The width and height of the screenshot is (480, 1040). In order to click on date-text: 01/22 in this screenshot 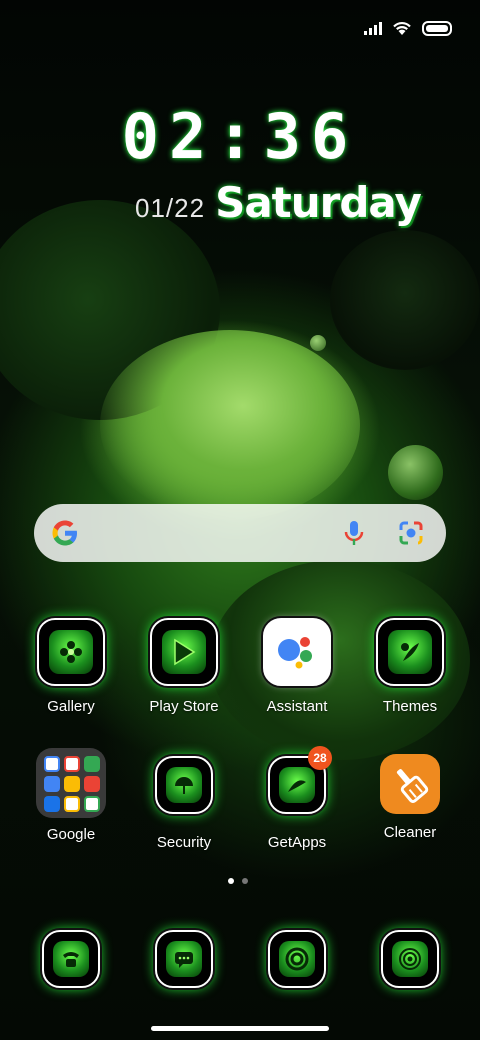, I will do `click(170, 208)`.